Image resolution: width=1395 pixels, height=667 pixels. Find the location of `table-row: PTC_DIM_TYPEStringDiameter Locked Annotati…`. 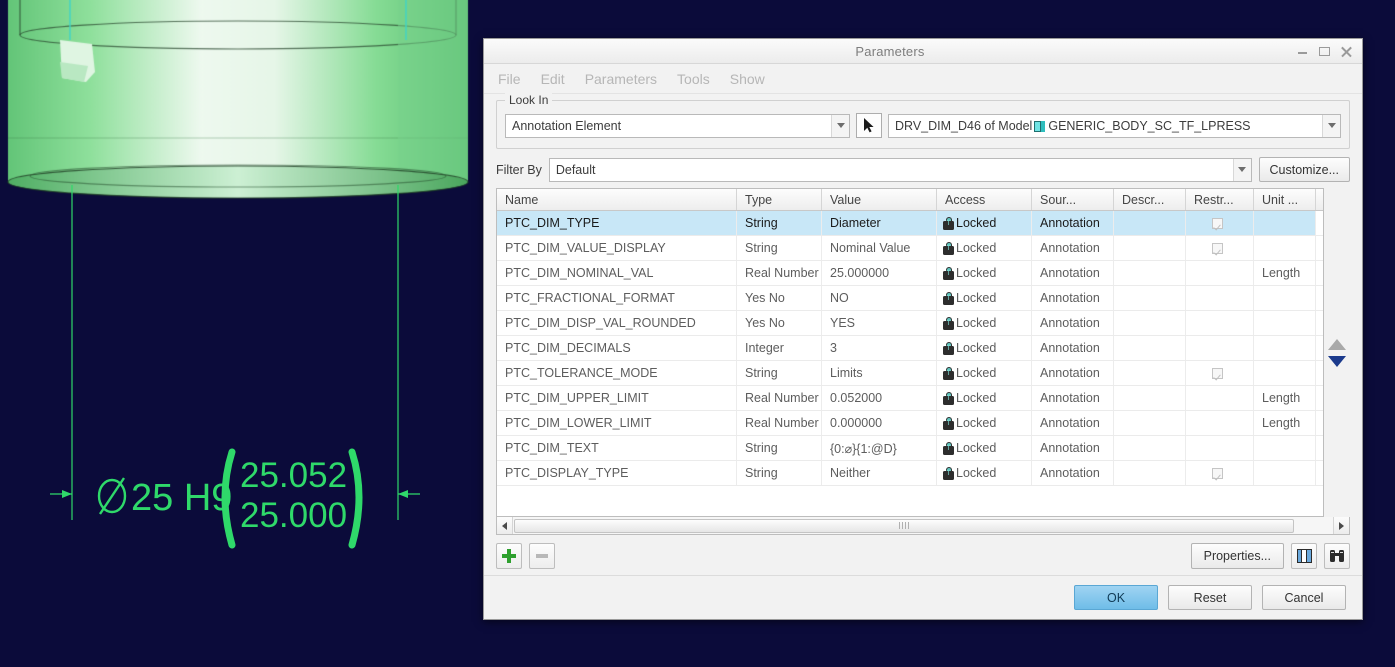

table-row: PTC_DIM_TYPEStringDiameter Locked Annotati… is located at coordinates (910, 223).